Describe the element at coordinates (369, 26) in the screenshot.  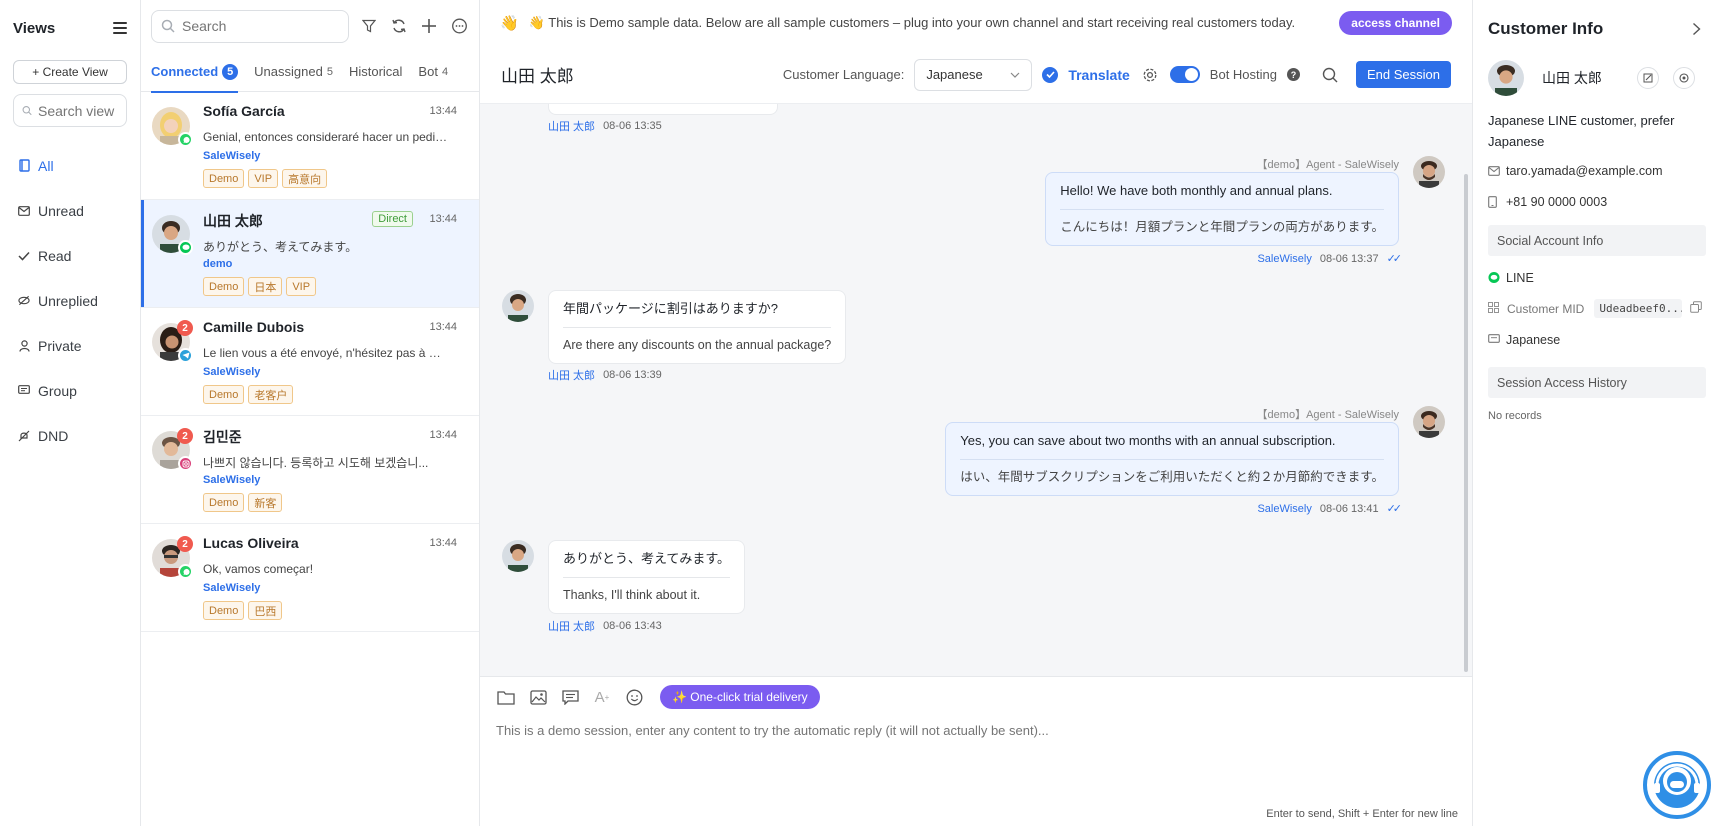
I see `filter-icon` at that location.